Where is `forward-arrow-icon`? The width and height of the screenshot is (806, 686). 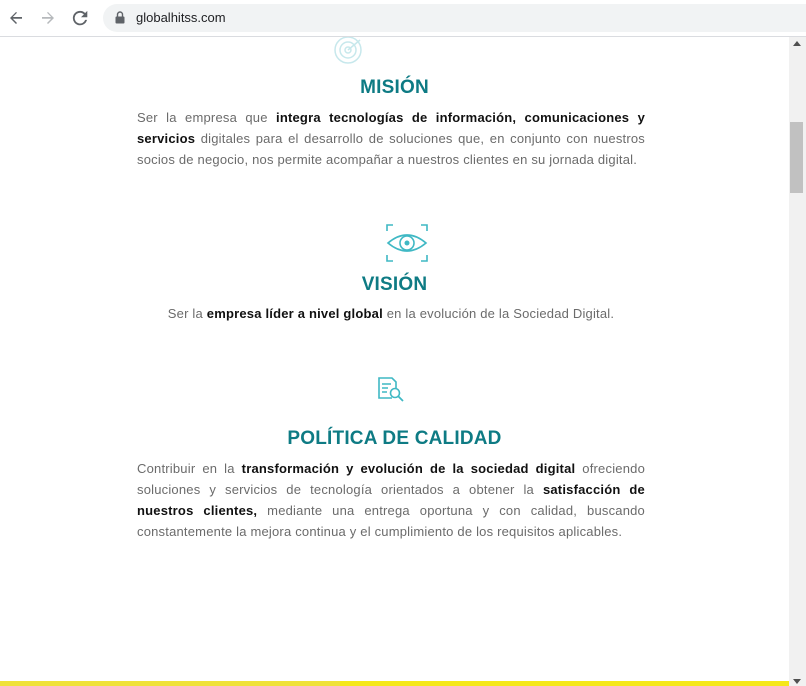
forward-arrow-icon is located at coordinates (48, 18).